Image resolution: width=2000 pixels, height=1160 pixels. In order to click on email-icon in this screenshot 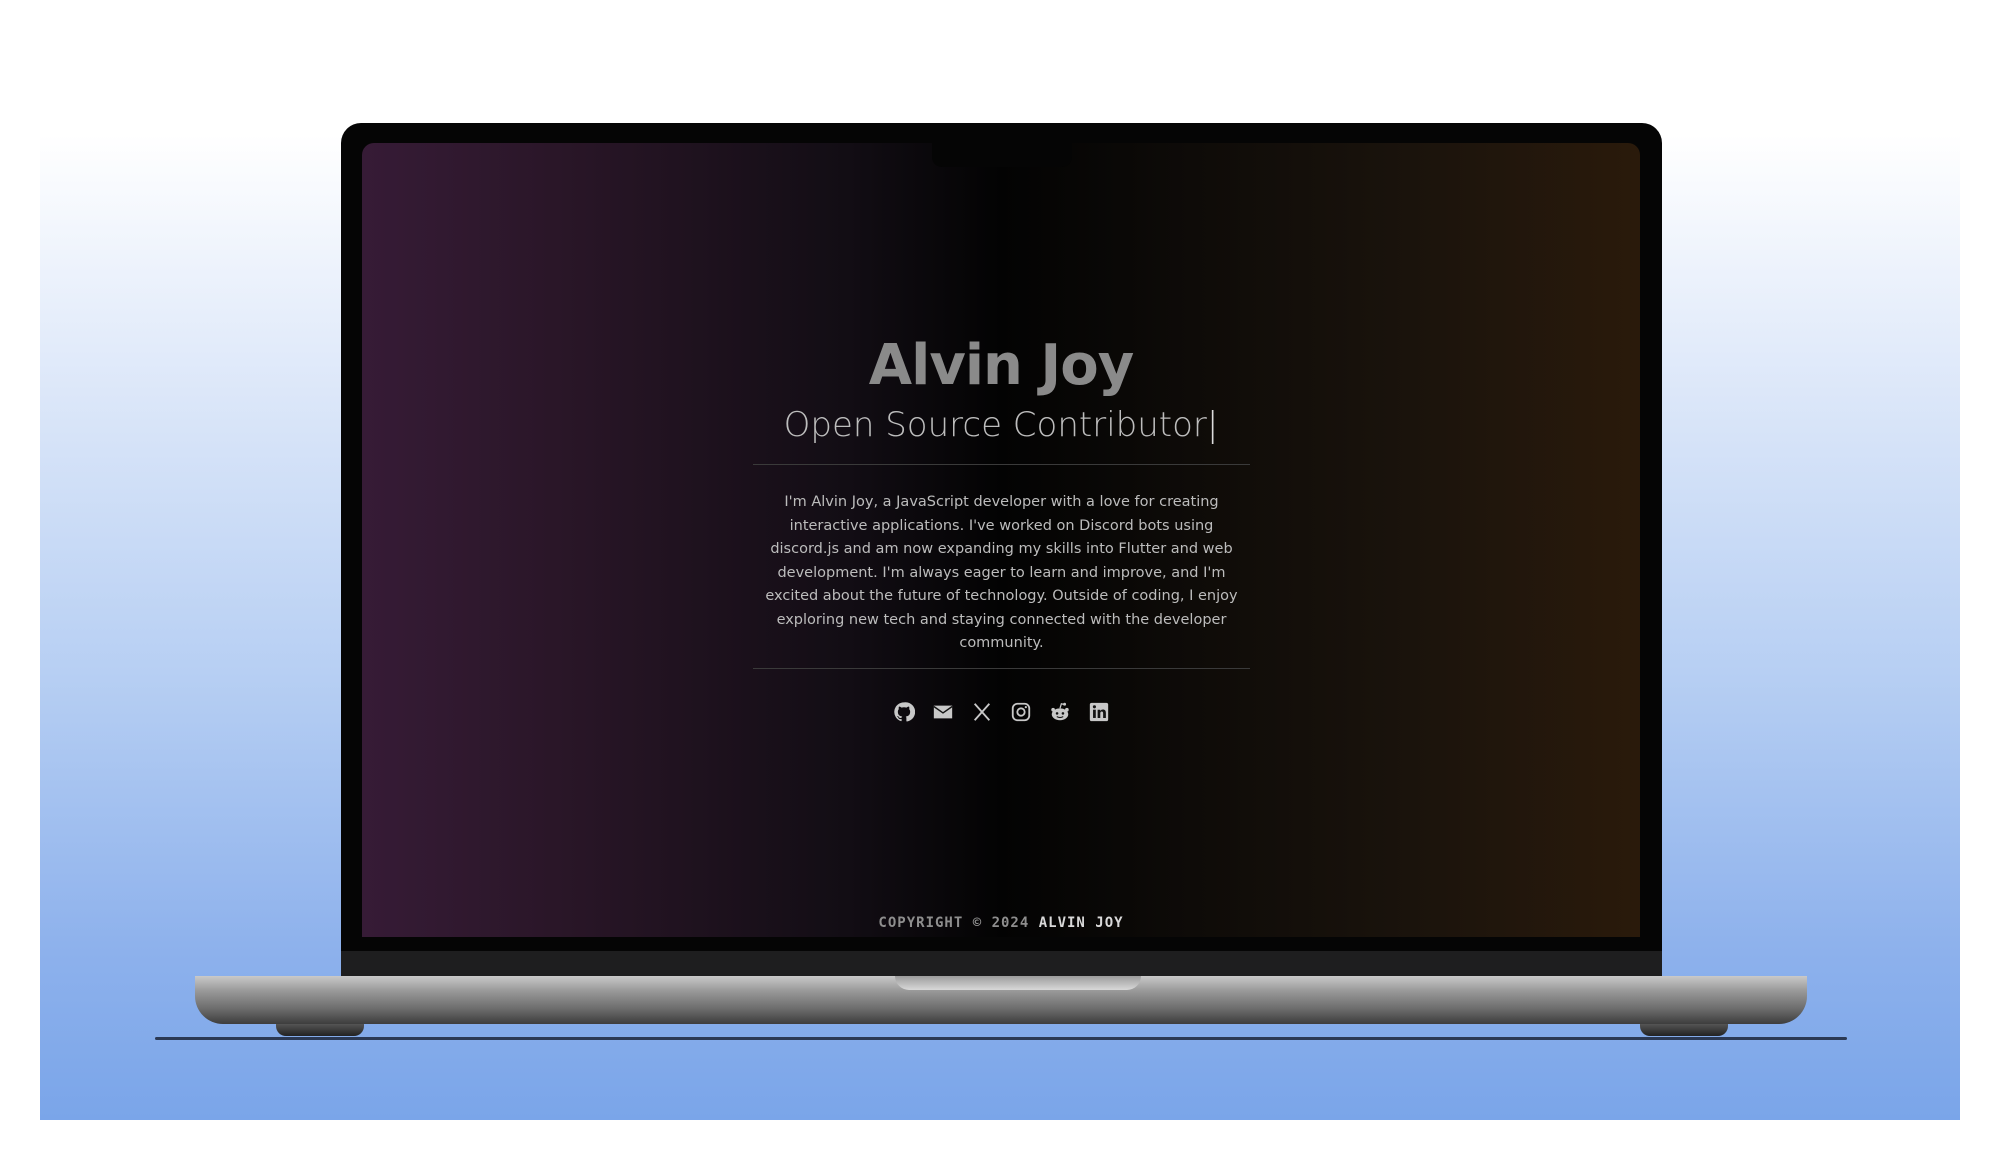, I will do `click(942, 711)`.